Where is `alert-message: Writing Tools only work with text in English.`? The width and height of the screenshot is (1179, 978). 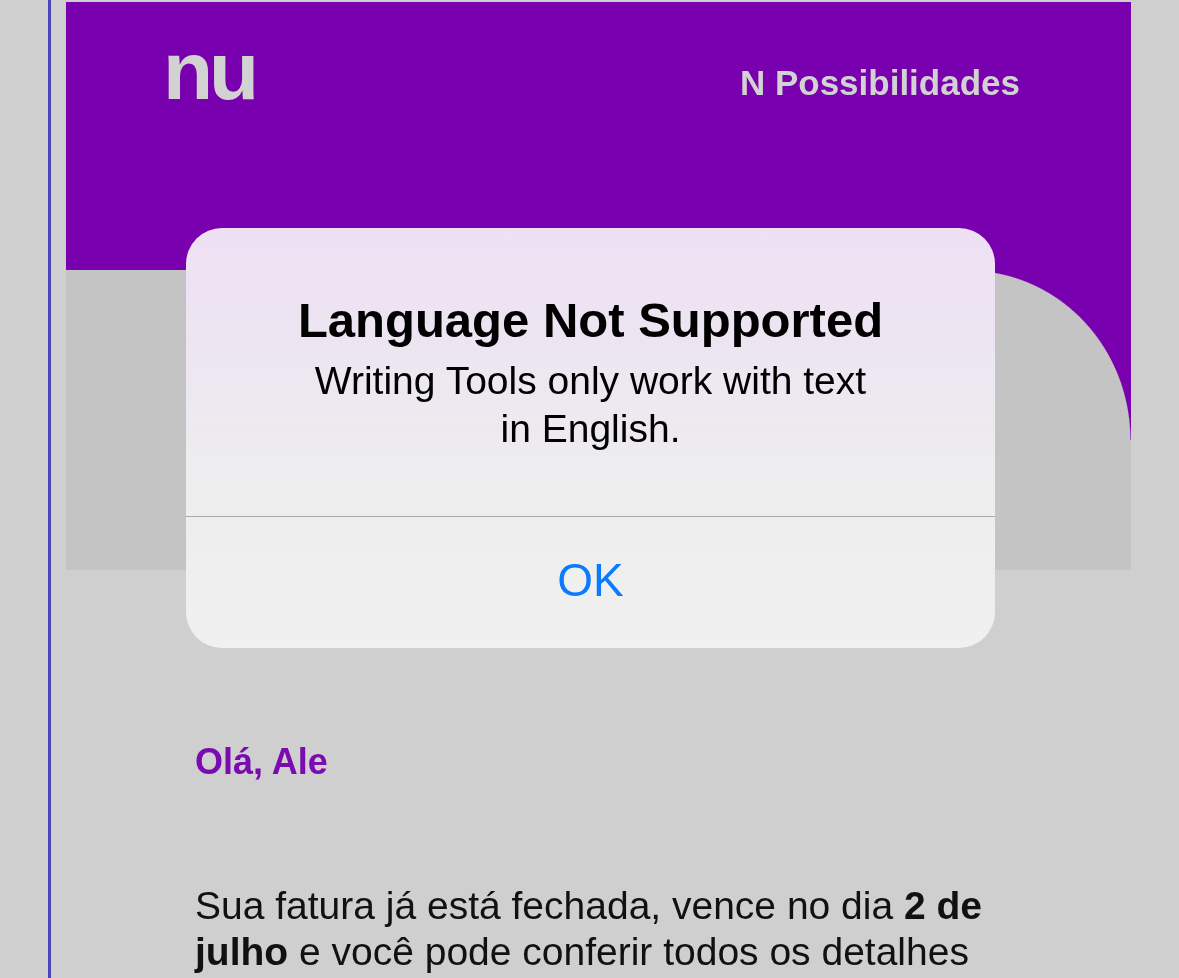 alert-message: Writing Tools only work with text in English. is located at coordinates (590, 405).